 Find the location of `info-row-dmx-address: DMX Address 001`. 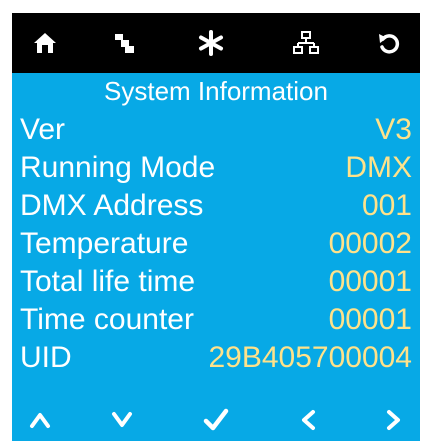

info-row-dmx-address: DMX Address 001 is located at coordinates (216, 206).